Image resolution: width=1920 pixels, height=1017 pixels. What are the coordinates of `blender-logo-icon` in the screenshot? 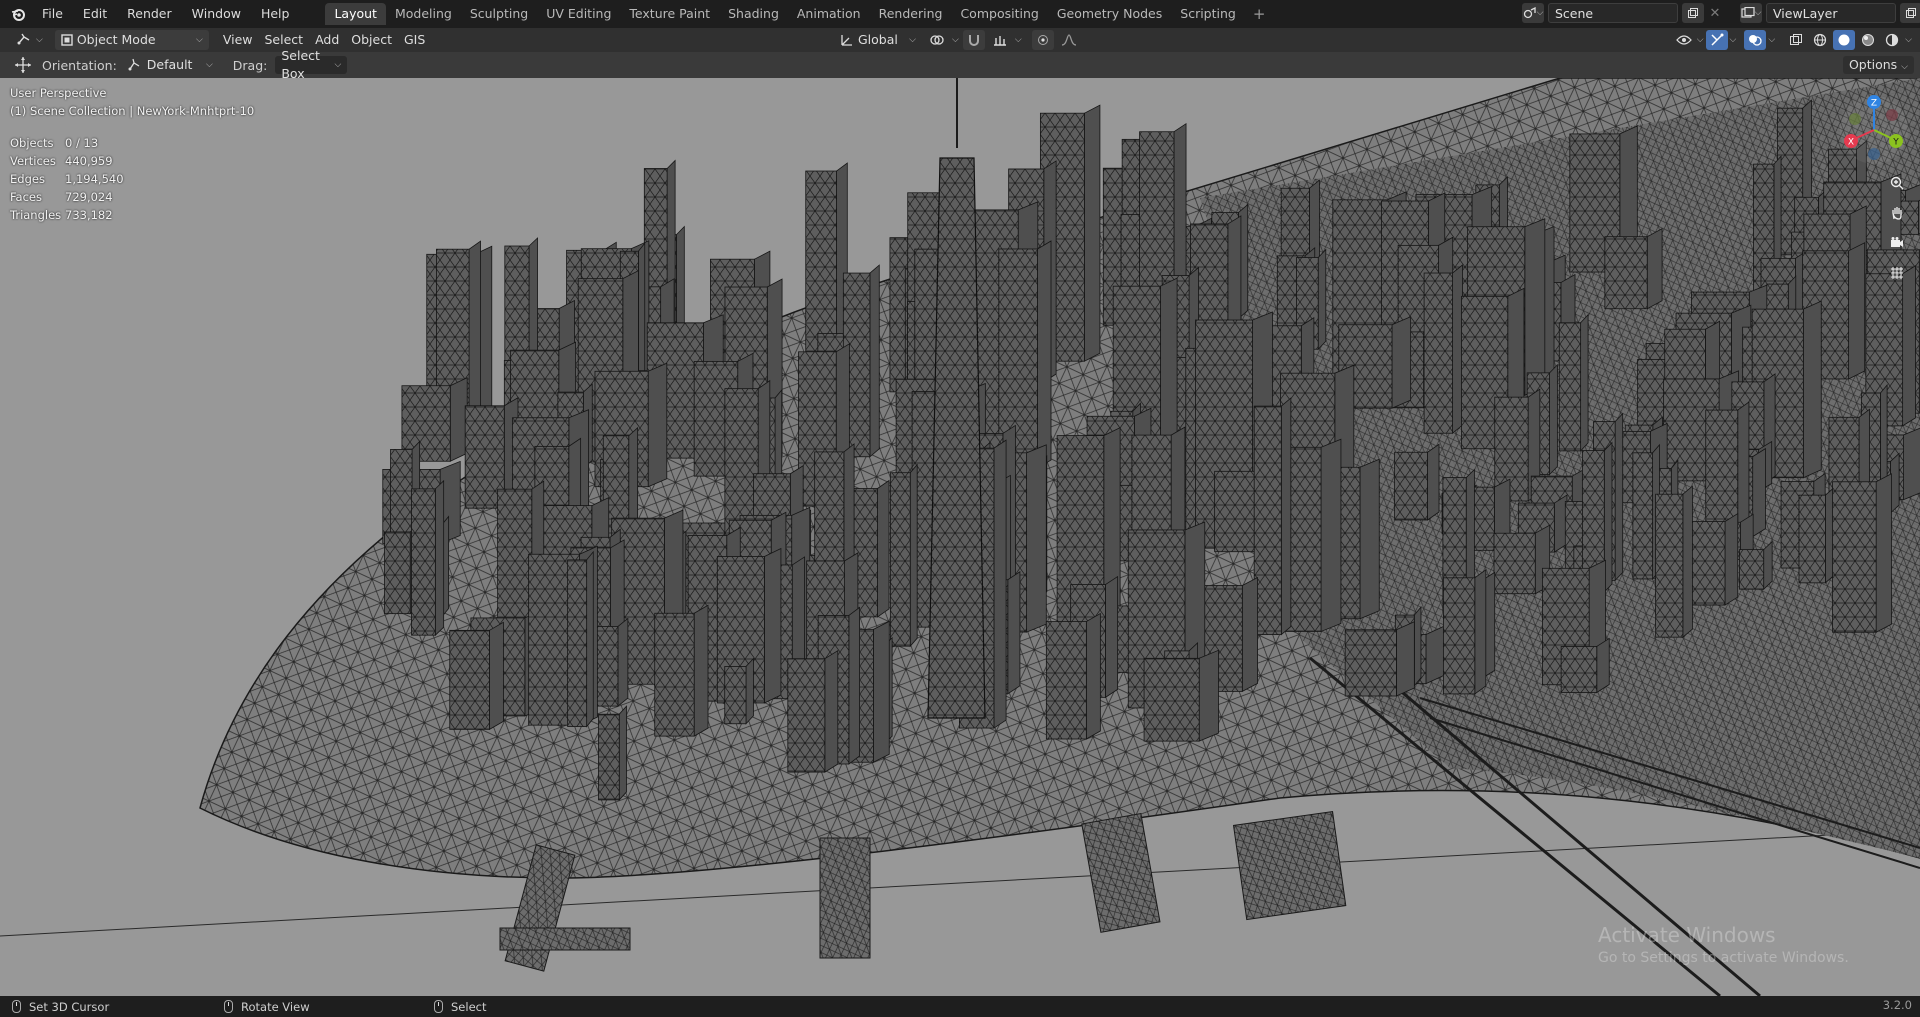 It's located at (18, 14).